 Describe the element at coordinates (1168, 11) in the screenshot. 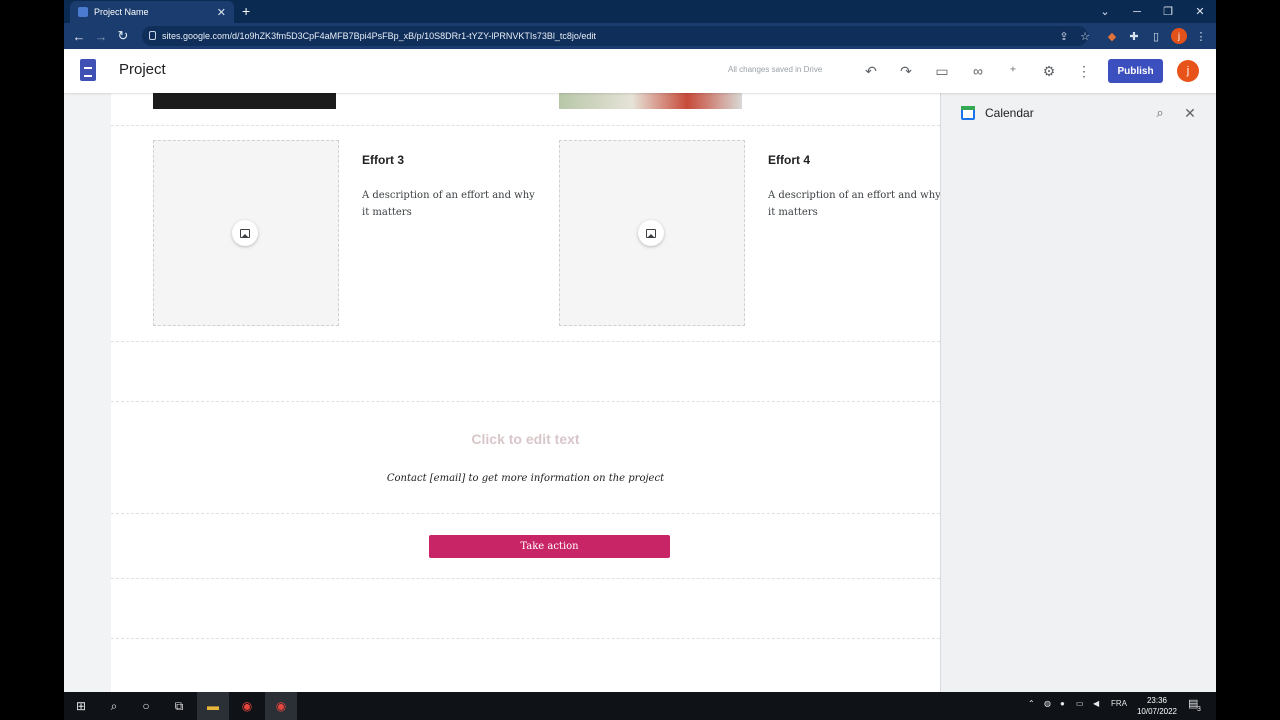

I see `restore-icon: ❐` at that location.